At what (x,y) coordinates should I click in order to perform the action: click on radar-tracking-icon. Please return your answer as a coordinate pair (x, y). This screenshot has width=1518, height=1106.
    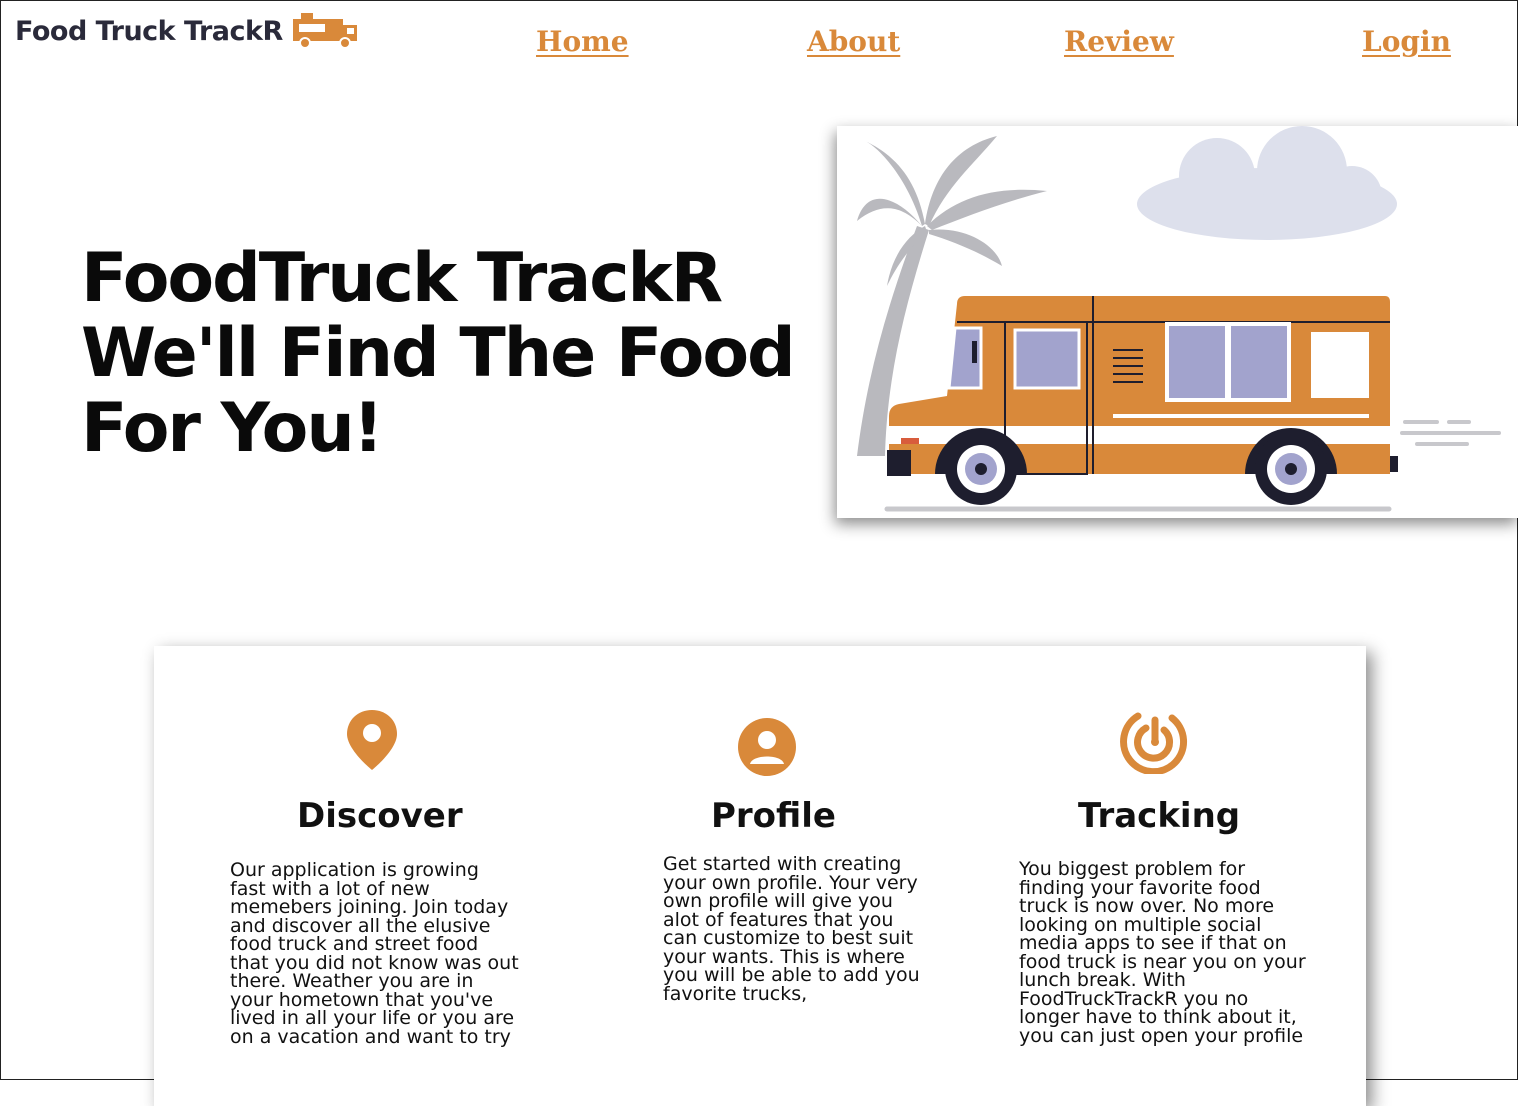
    Looking at the image, I should click on (1154, 743).